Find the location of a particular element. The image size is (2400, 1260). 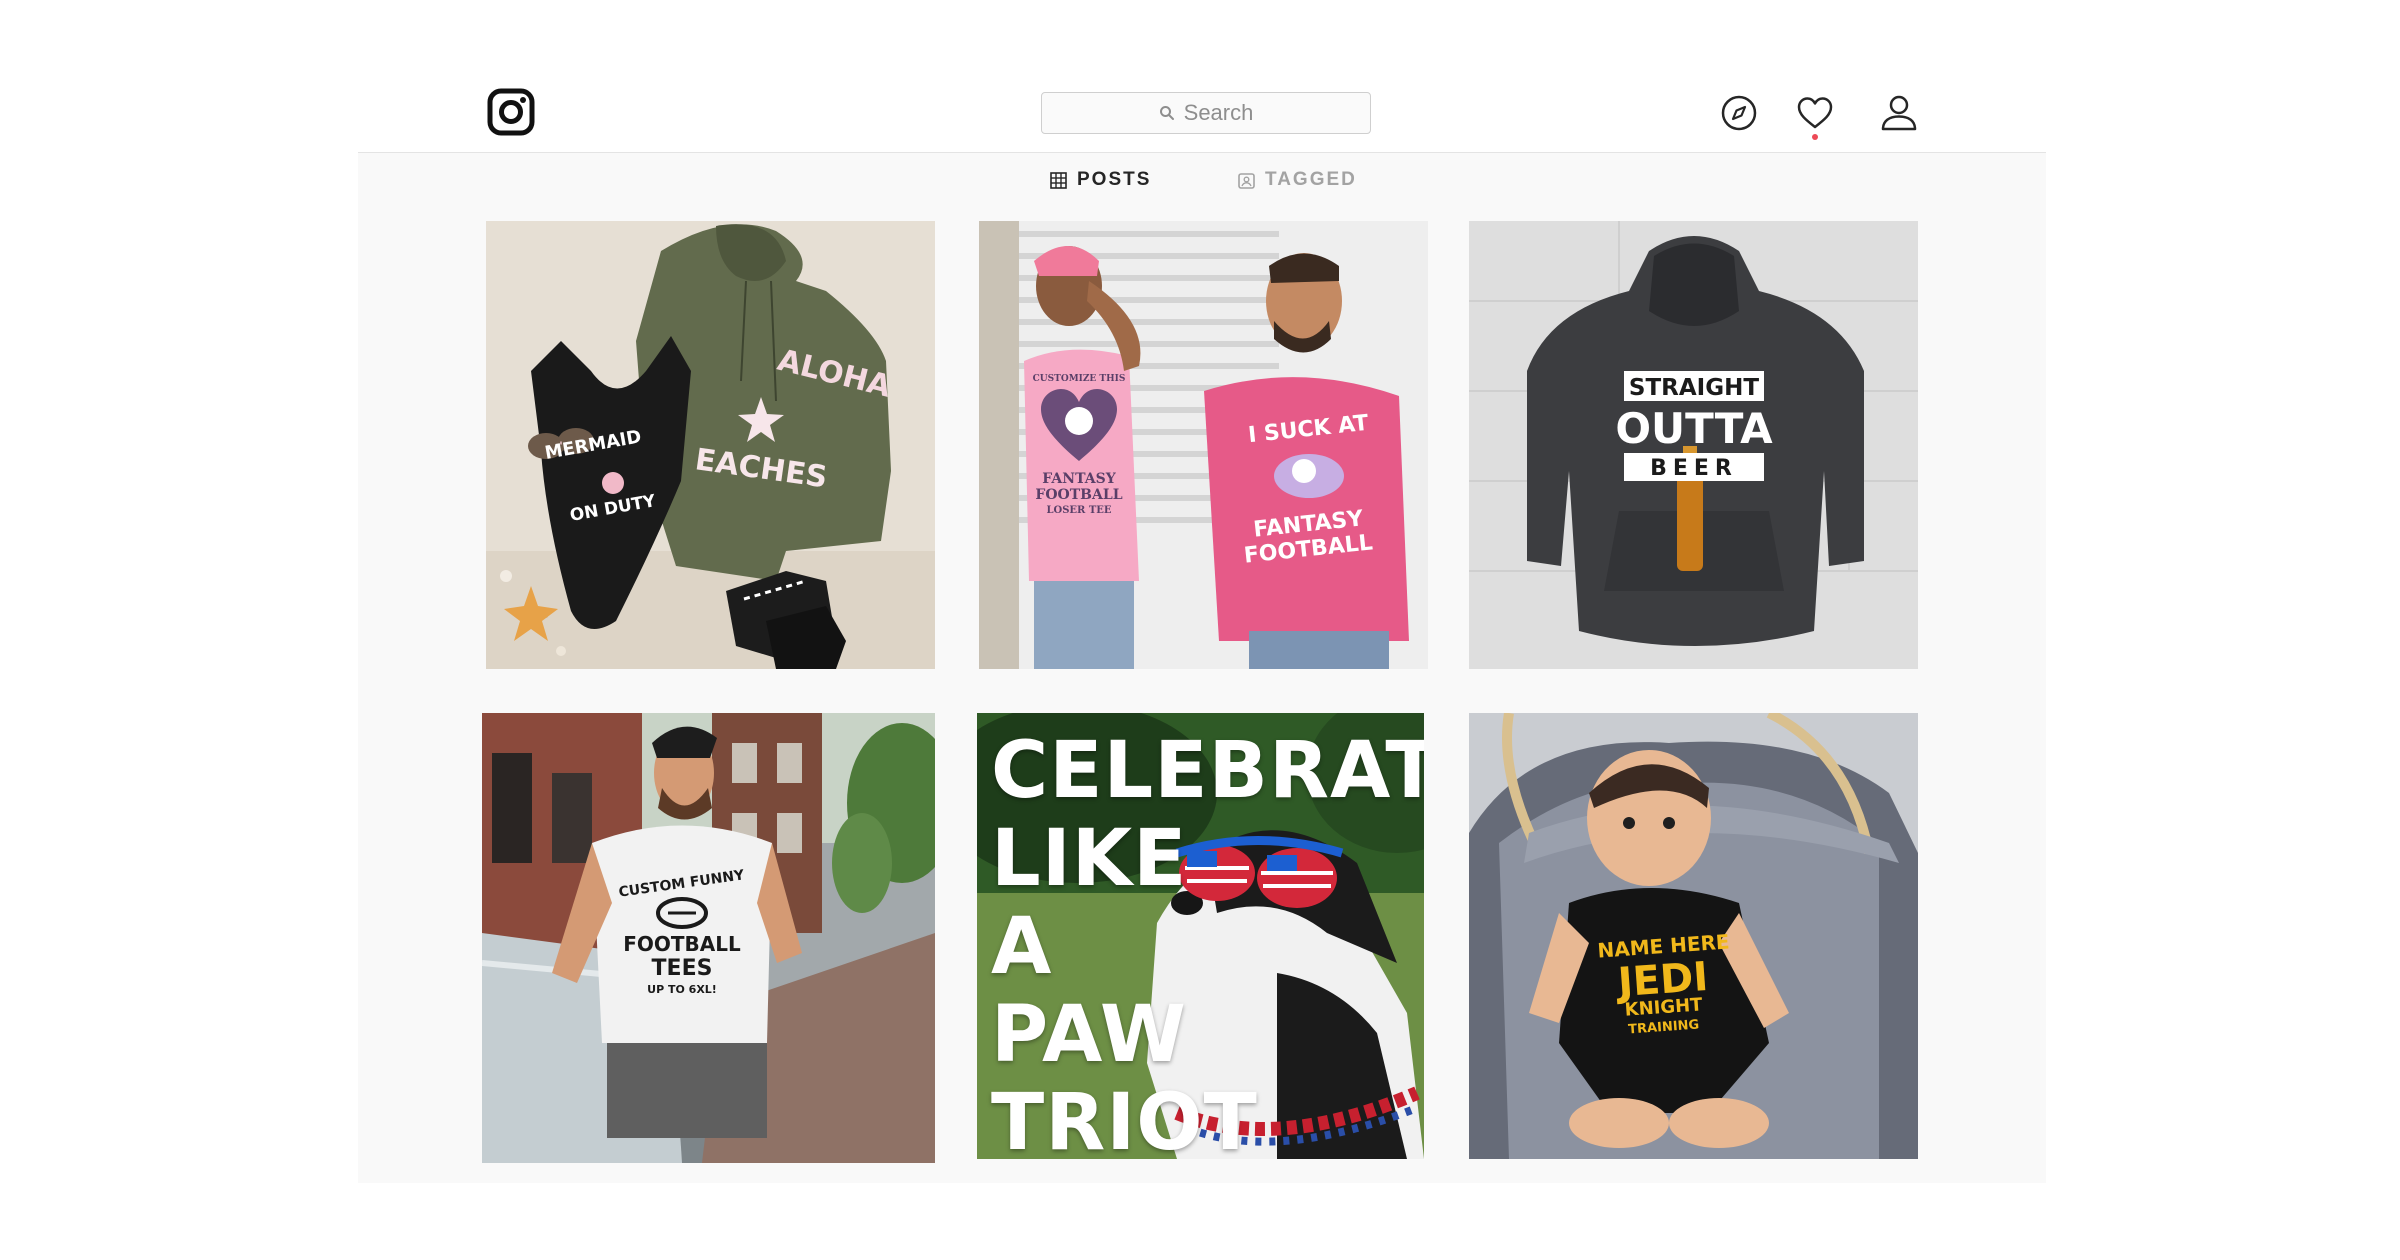

post-image-swimsuit-hoodie: ALOHA EACHES MERMAID ON DUTY is located at coordinates (710, 445).